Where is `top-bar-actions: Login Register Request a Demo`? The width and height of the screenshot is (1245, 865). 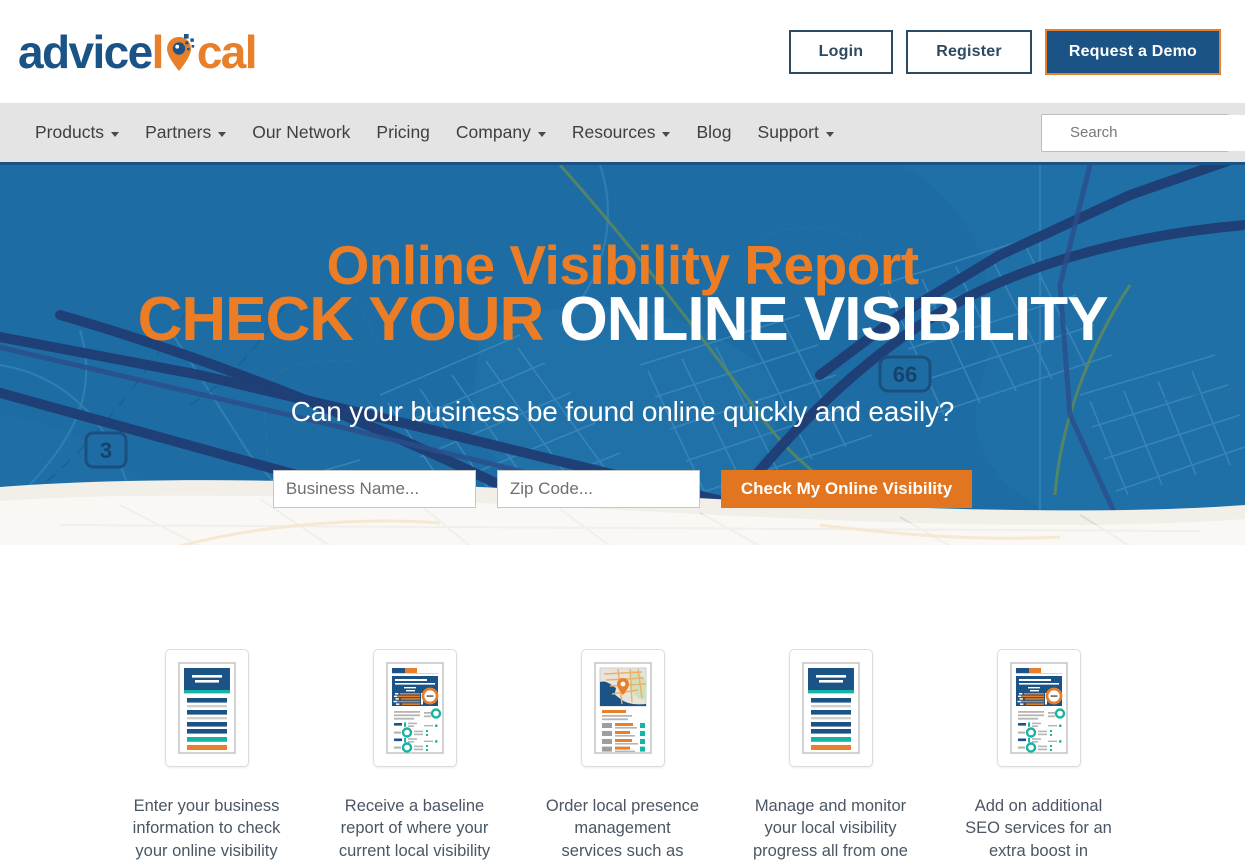 top-bar-actions: Login Register Request a Demo is located at coordinates (1004, 51).